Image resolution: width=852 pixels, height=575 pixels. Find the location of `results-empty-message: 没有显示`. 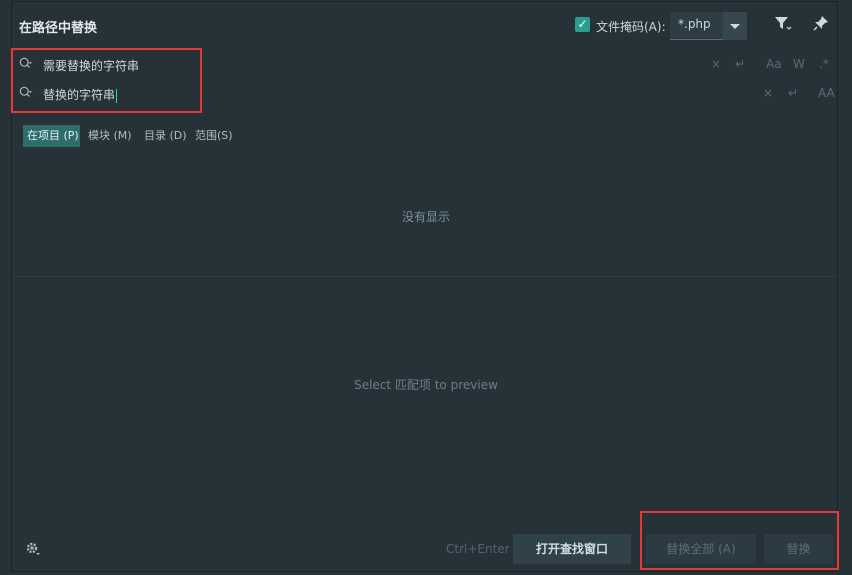

results-empty-message: 没有显示 is located at coordinates (425, 217).